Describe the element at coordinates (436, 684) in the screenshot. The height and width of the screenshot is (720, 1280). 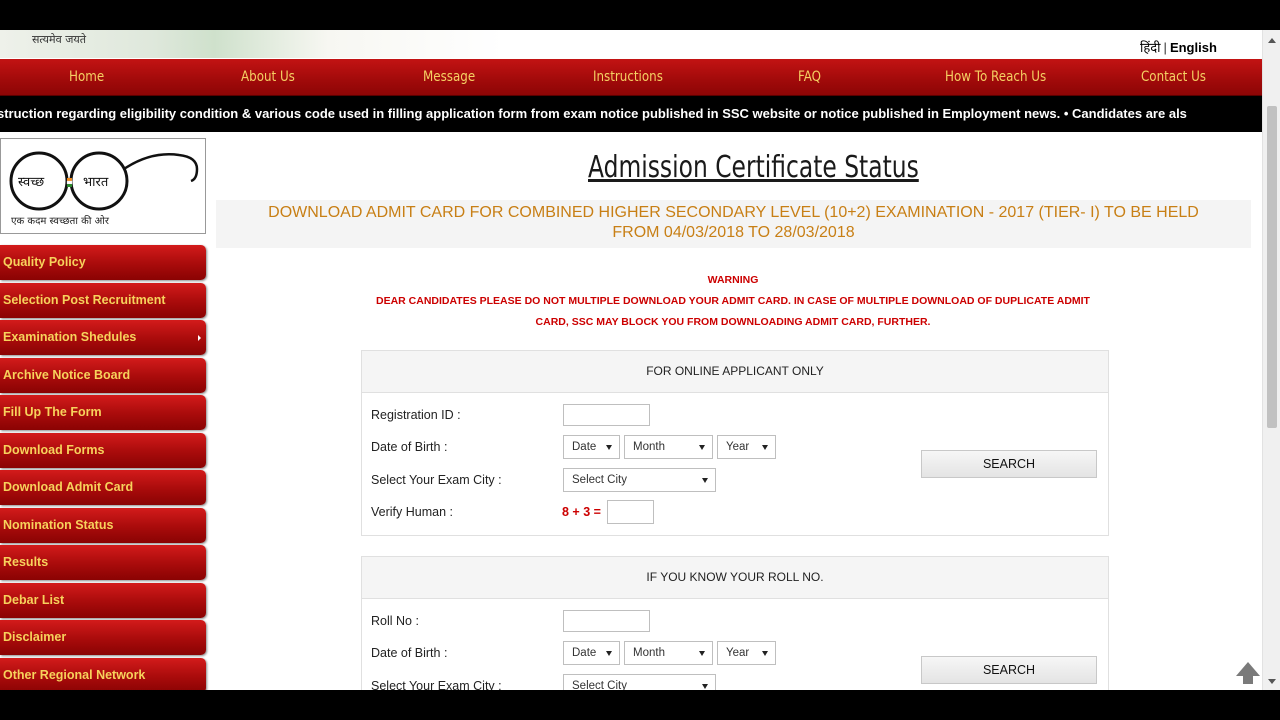
I see `roll-exam-city-label: Select Your Exam City :` at that location.